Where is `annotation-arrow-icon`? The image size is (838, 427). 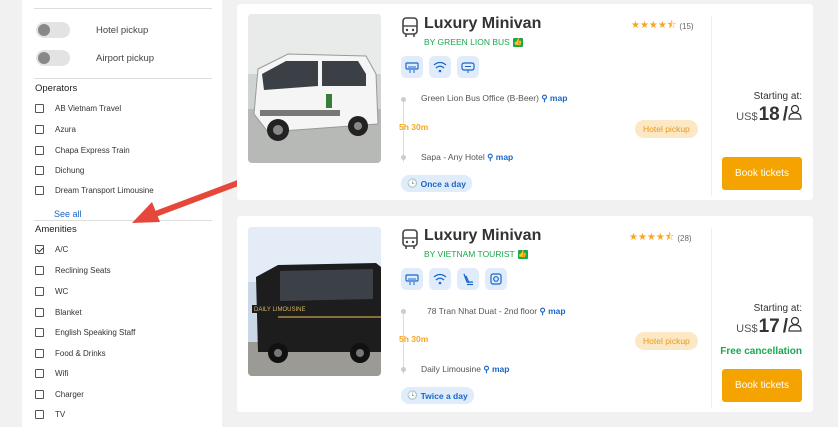 annotation-arrow-icon is located at coordinates (186, 201).